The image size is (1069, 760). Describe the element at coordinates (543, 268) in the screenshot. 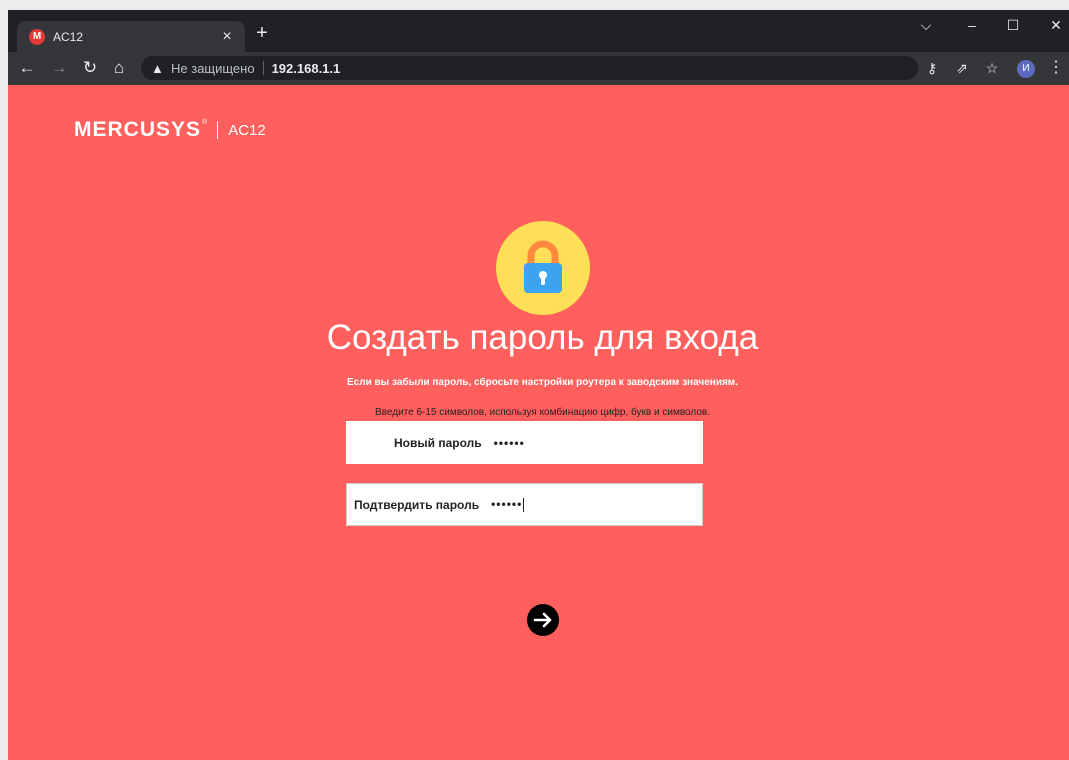

I see `lock-icon` at that location.